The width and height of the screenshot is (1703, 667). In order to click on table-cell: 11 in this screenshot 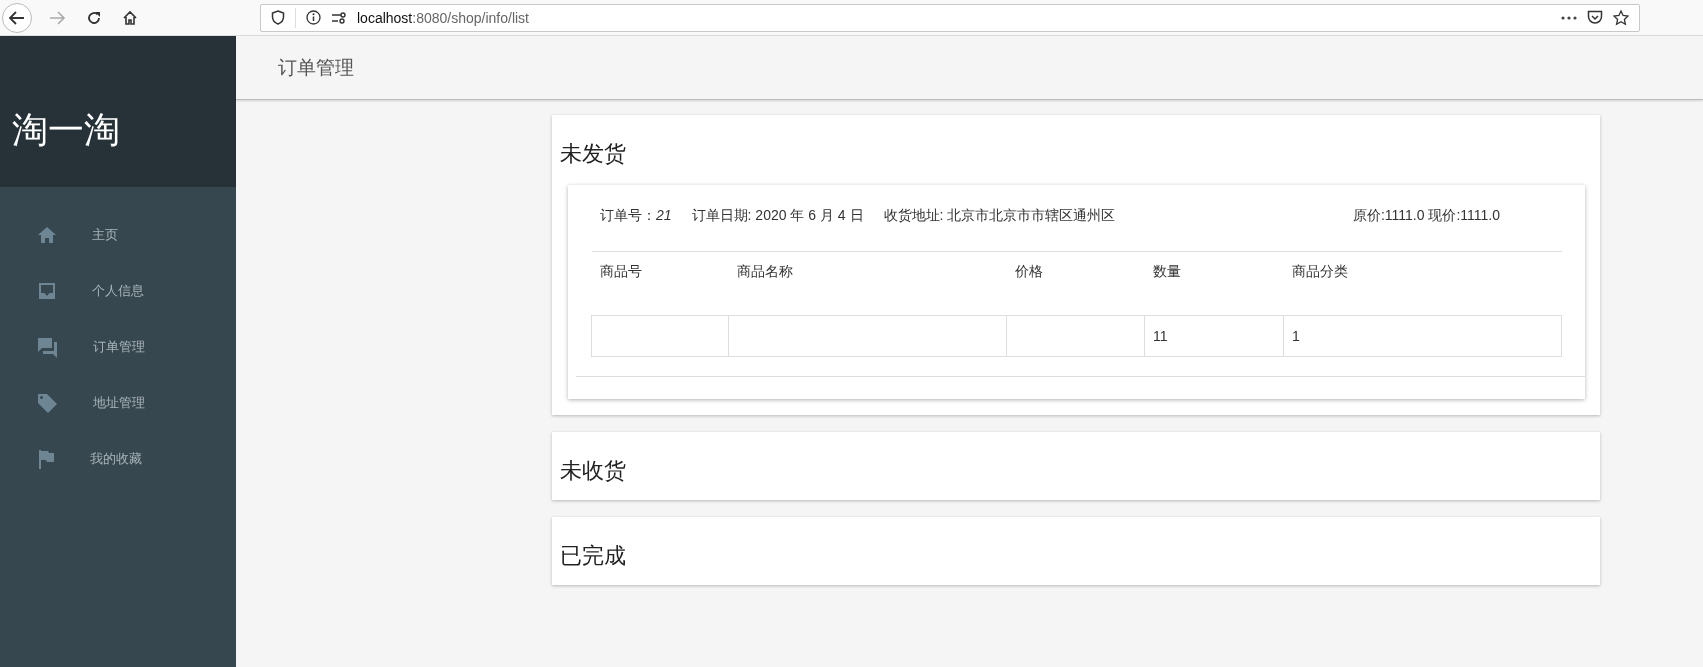, I will do `click(1214, 336)`.